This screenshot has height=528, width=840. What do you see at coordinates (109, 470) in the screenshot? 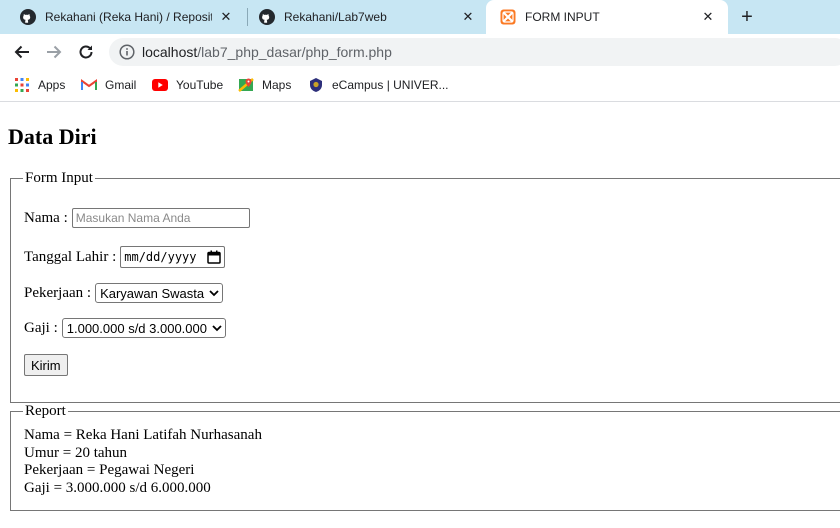
I see `report-line-pekerjaan: Pekerjaan = Pegawai Negeri` at bounding box center [109, 470].